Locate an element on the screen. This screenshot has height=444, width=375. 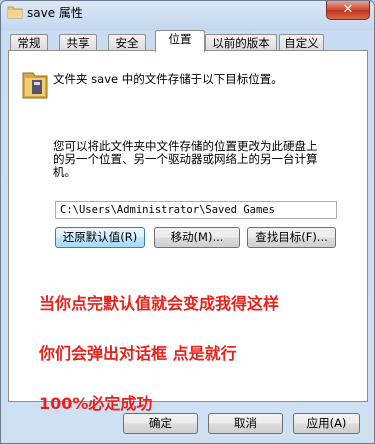
tab-location: 位置 is located at coordinates (180, 41).